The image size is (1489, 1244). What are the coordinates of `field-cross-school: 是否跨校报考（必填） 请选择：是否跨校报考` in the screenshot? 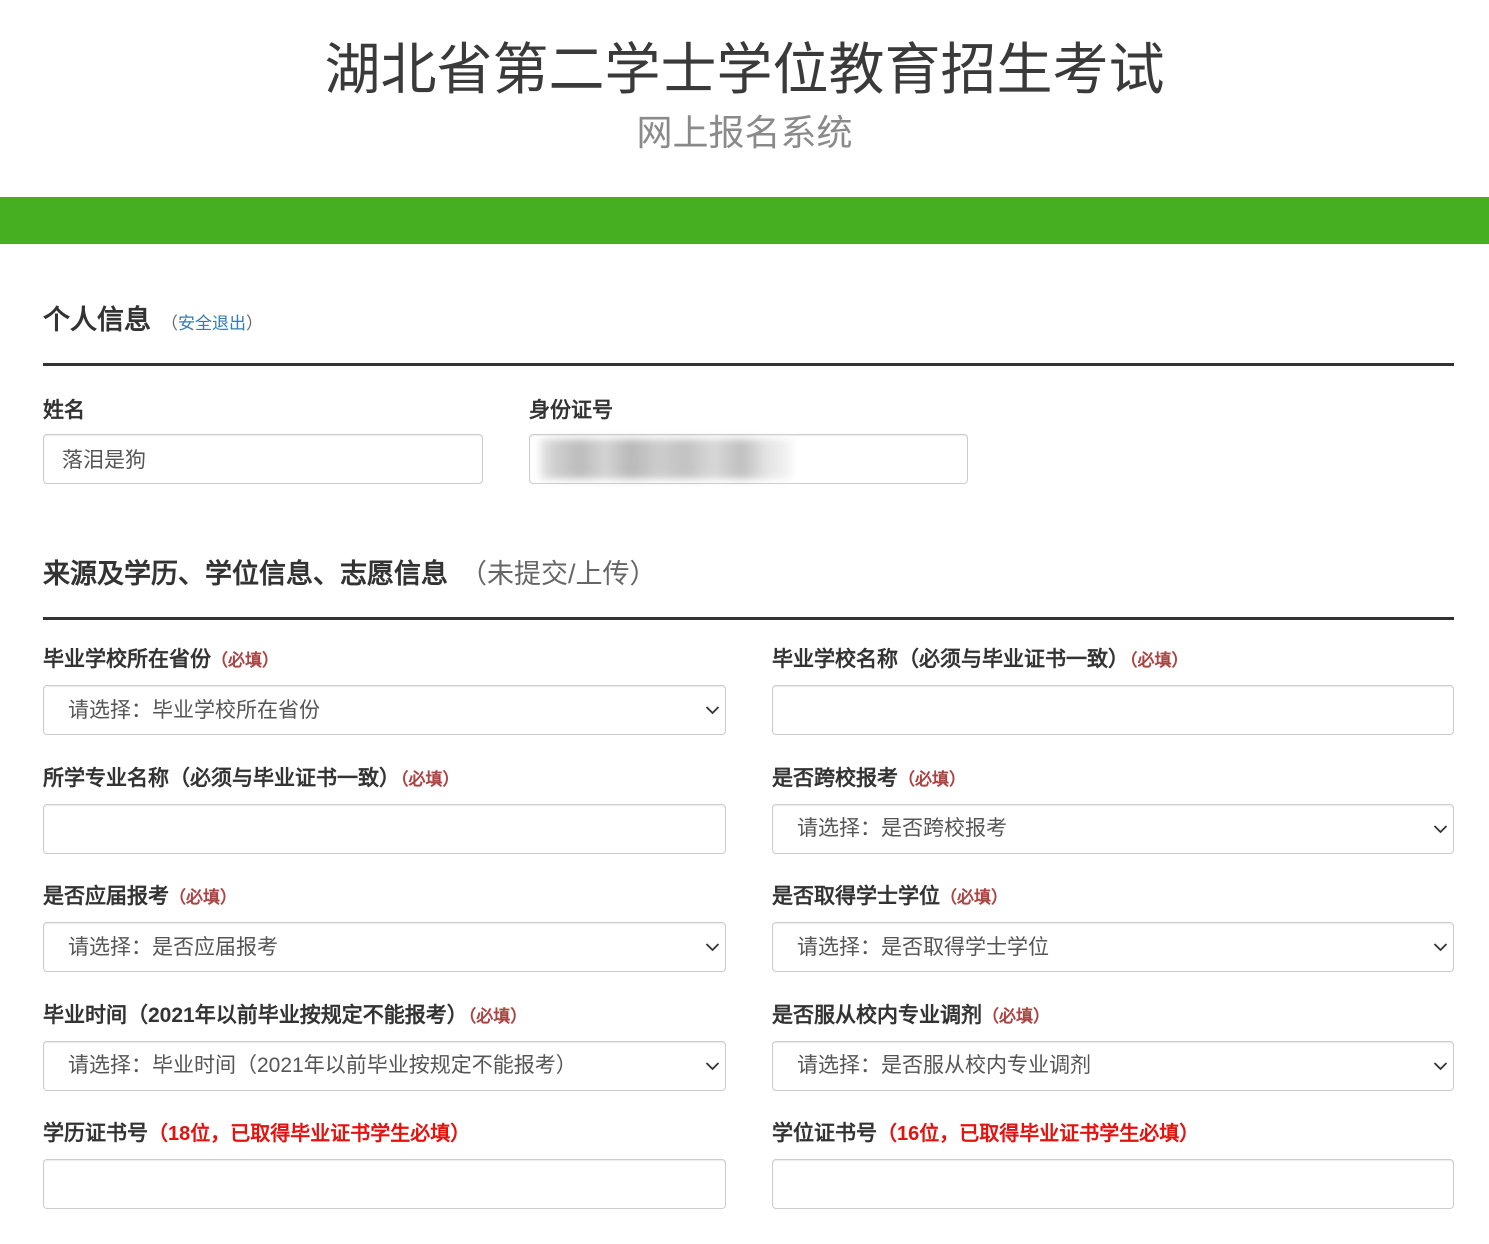 It's located at (1113, 810).